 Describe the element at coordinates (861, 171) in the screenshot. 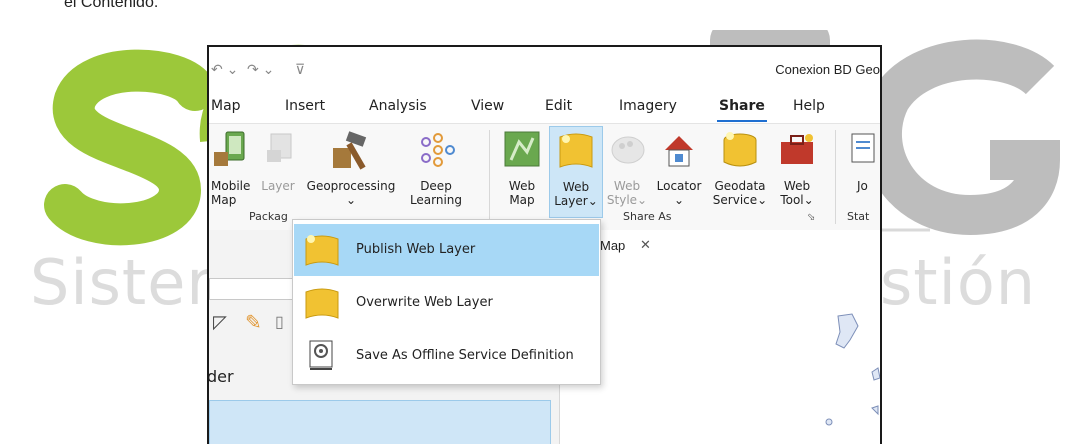

I see `jobs-button: Jo` at that location.